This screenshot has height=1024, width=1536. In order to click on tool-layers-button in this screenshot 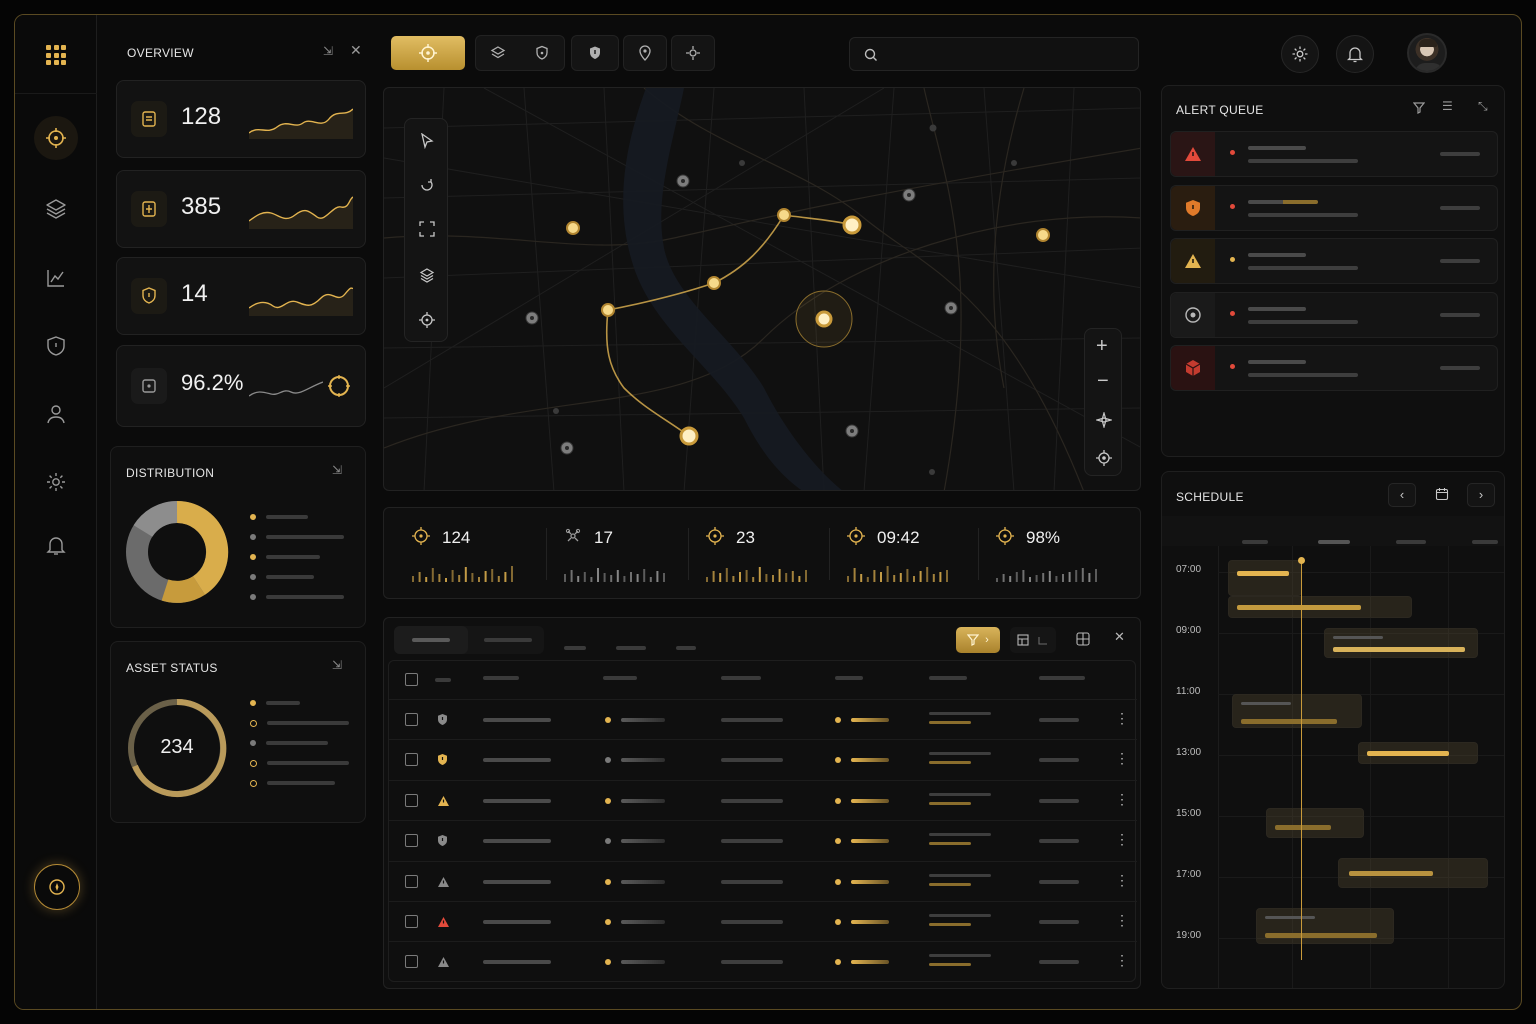, I will do `click(520, 53)`.